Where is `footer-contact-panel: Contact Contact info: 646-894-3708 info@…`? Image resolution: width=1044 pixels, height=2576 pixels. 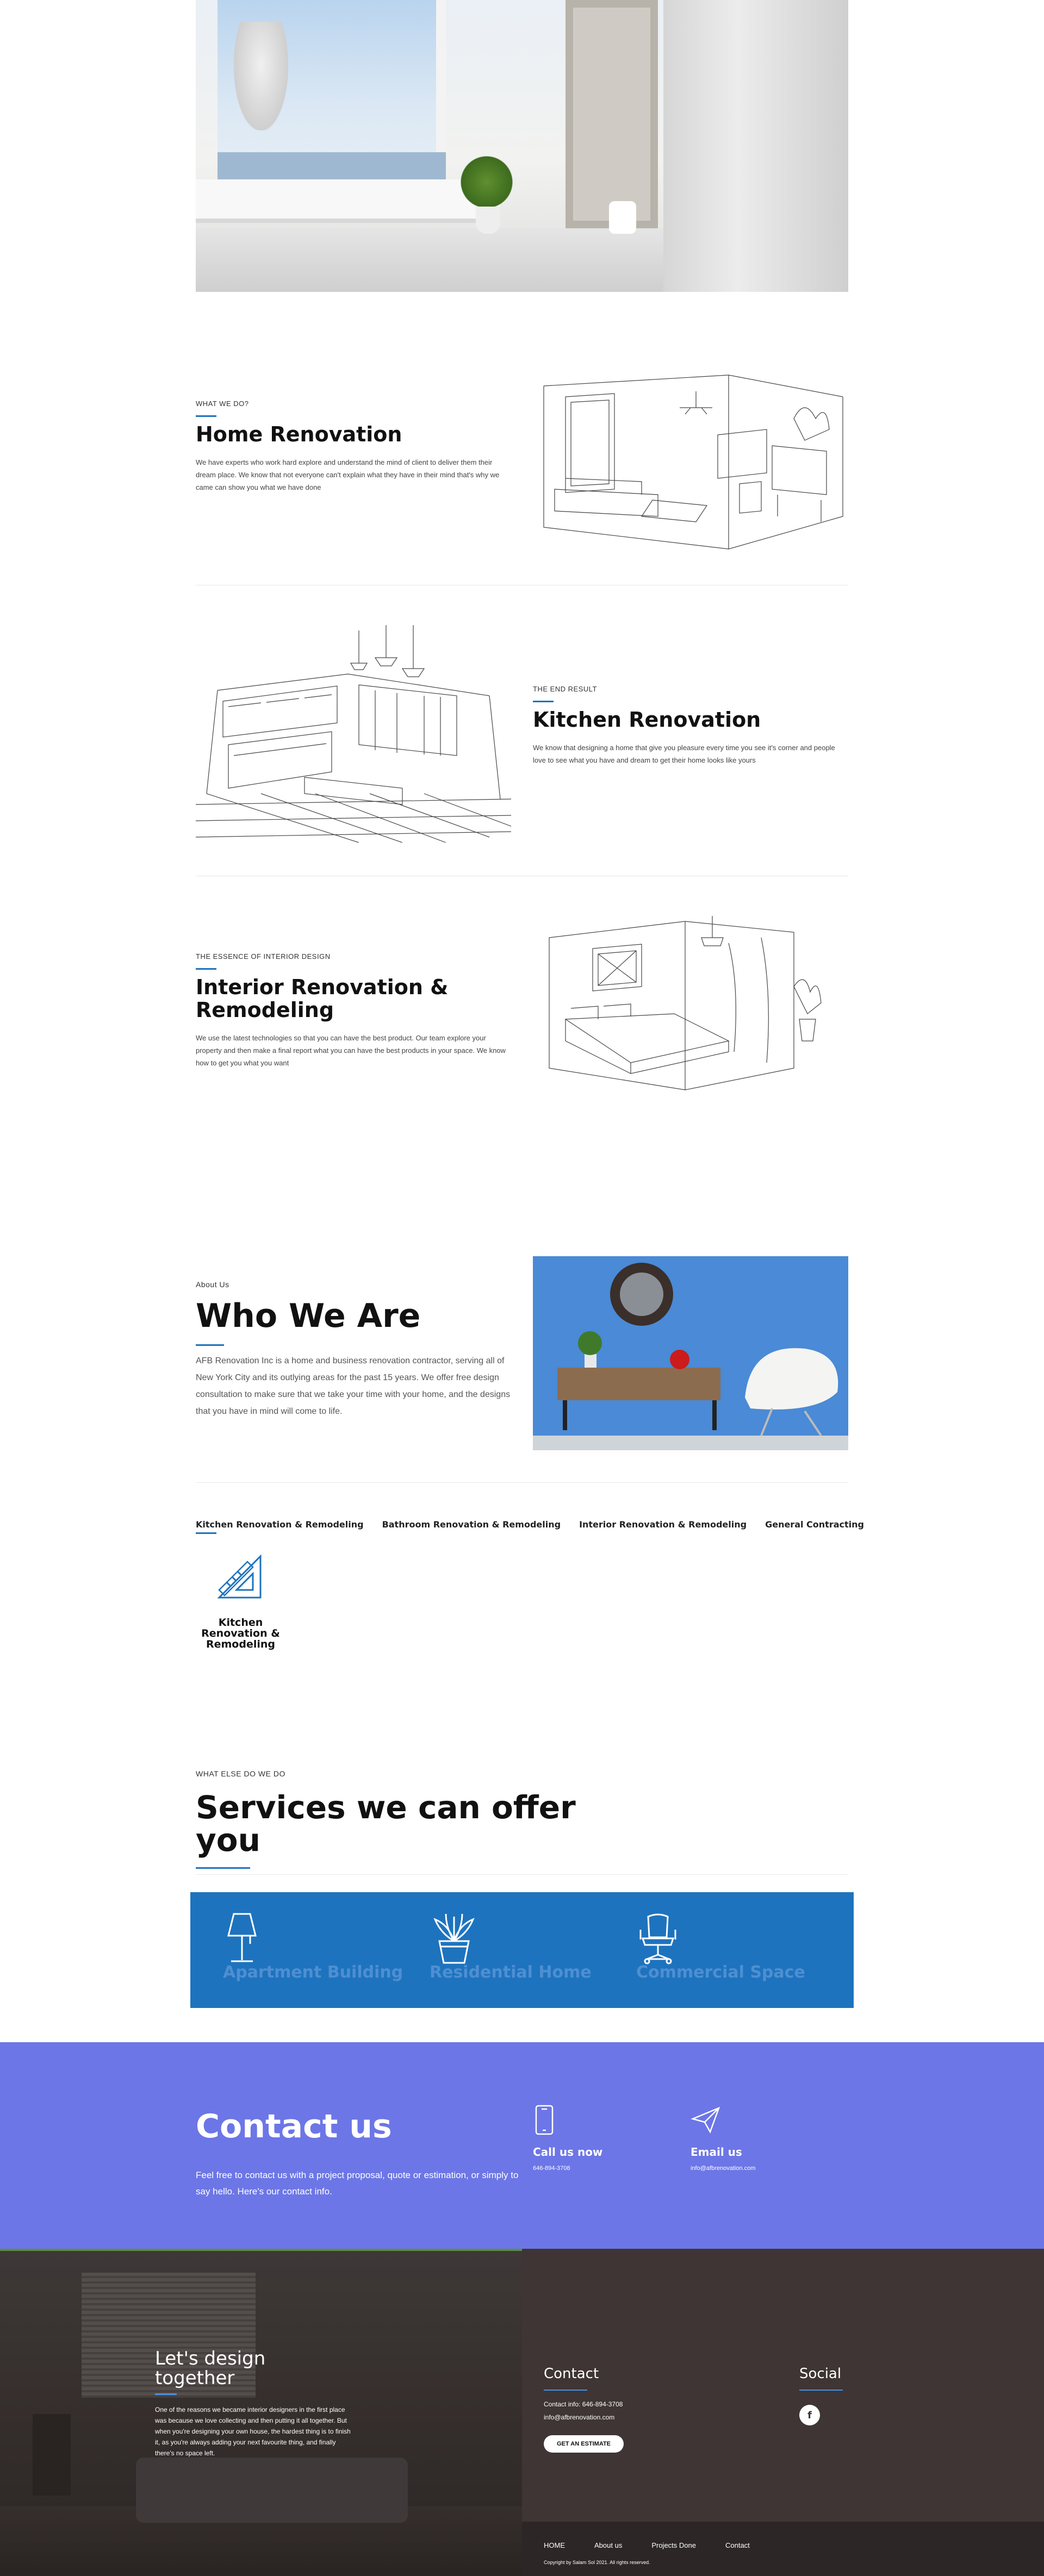 footer-contact-panel: Contact Contact info: 646-894-3708 info@… is located at coordinates (783, 2385).